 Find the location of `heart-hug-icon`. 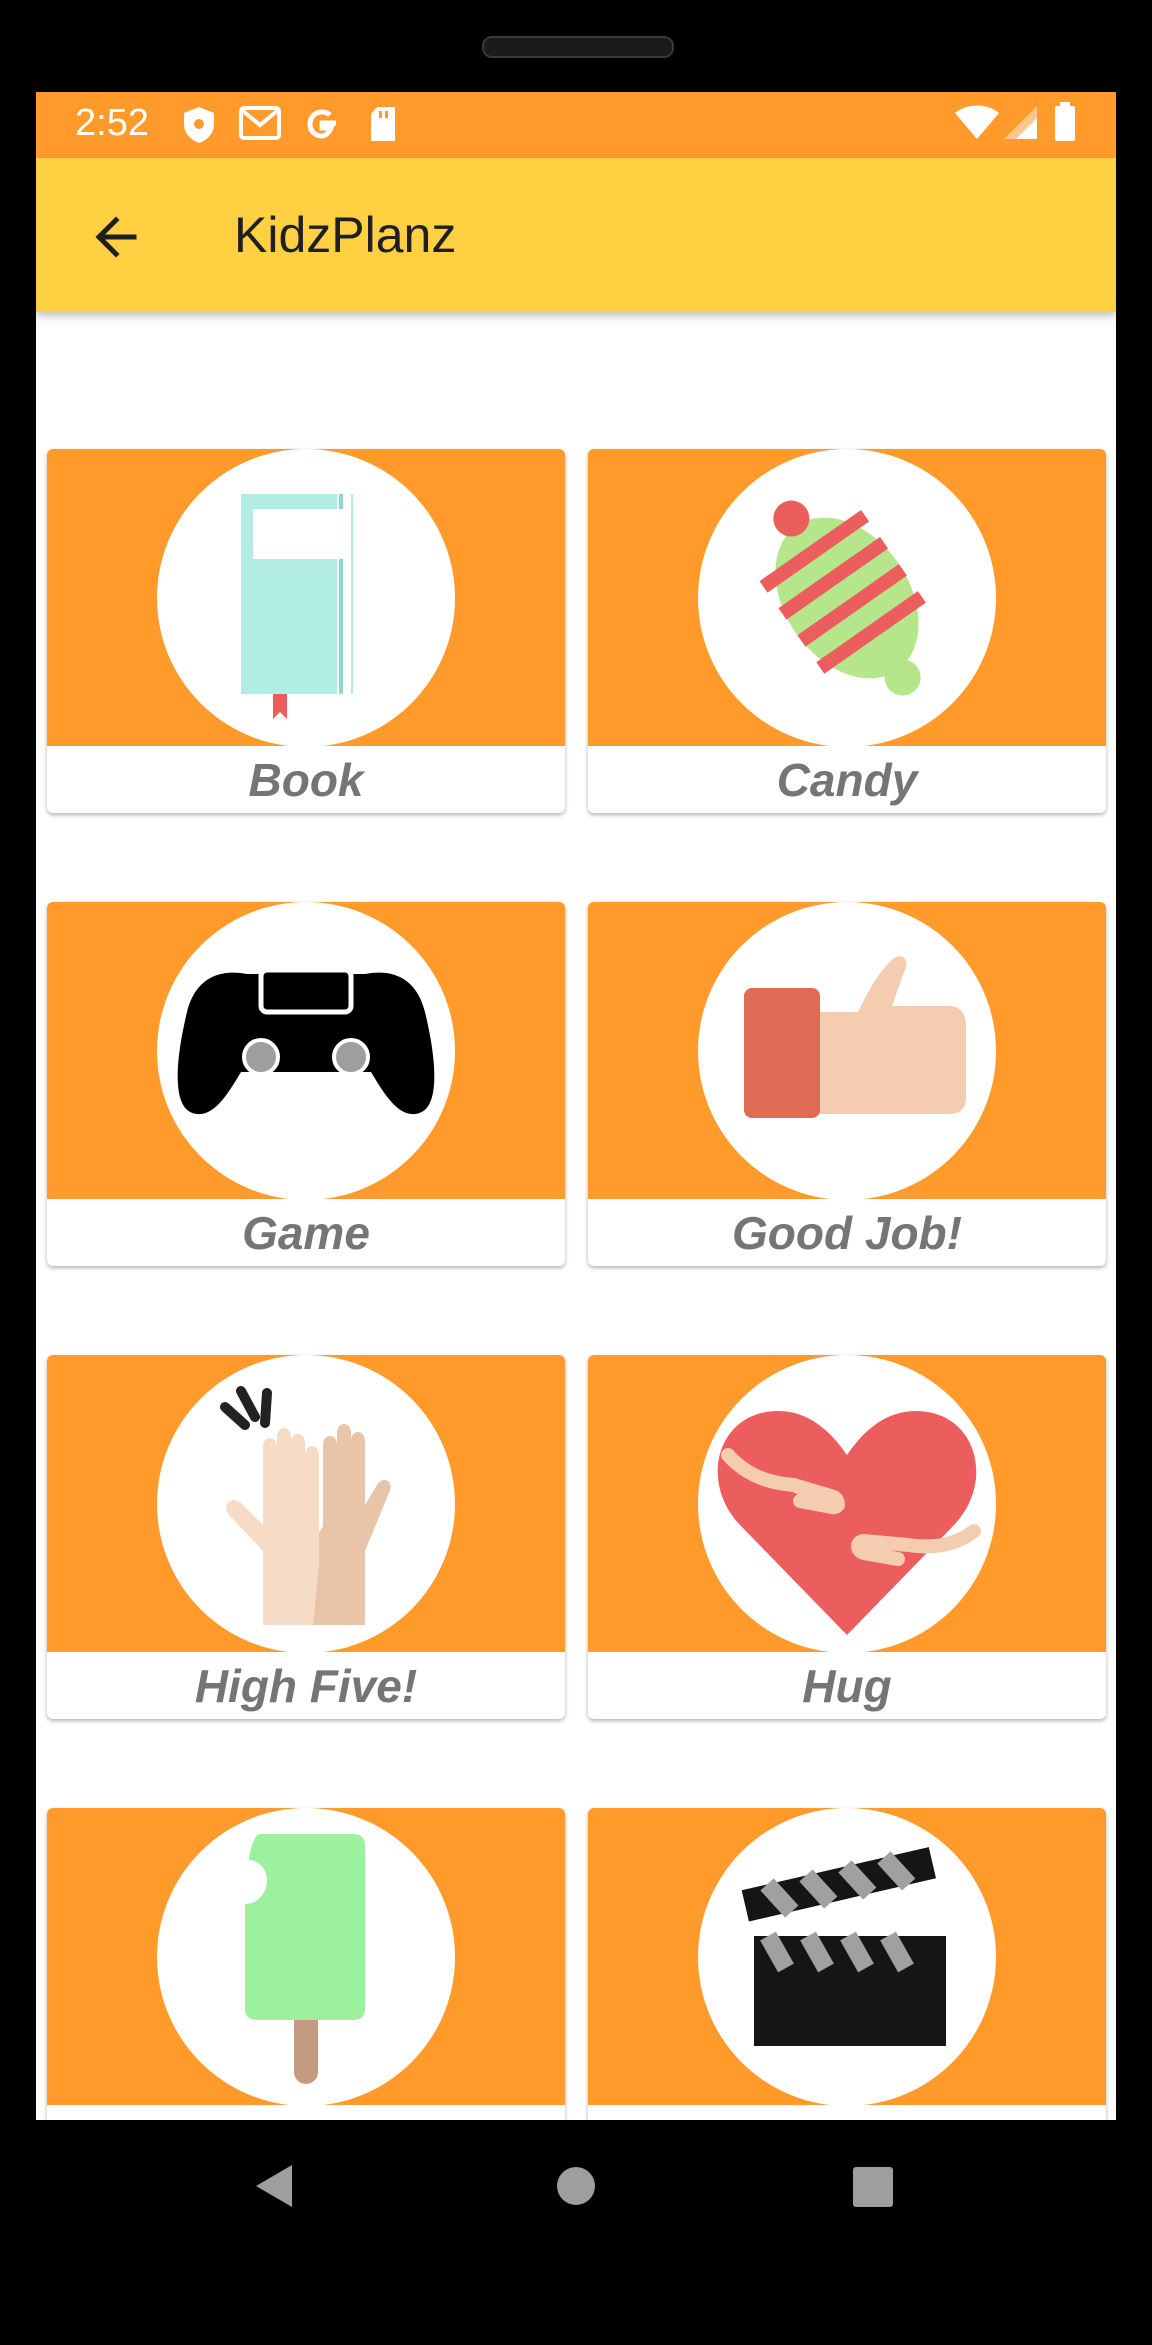

heart-hug-icon is located at coordinates (847, 1504).